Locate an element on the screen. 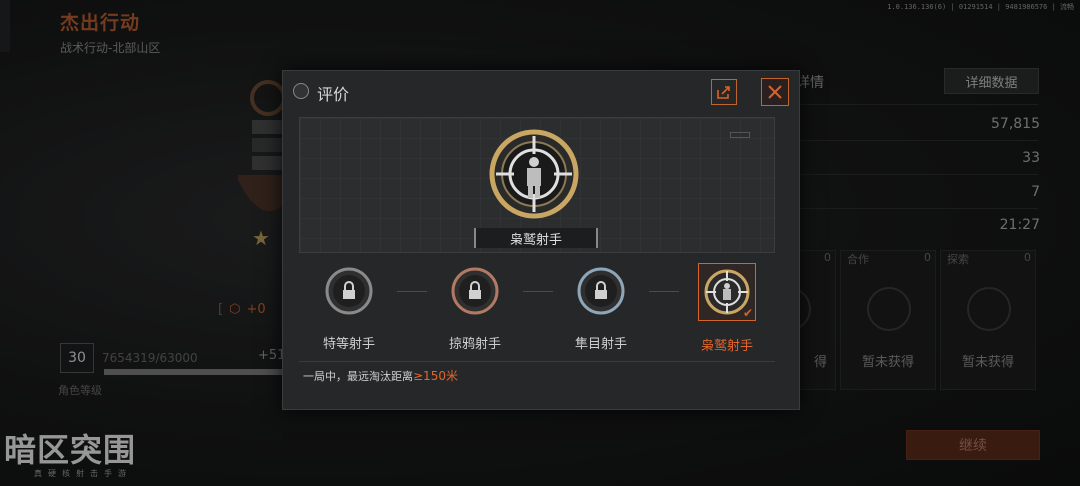 The height and width of the screenshot is (486, 1080). rating-icon is located at coordinates (301, 91).